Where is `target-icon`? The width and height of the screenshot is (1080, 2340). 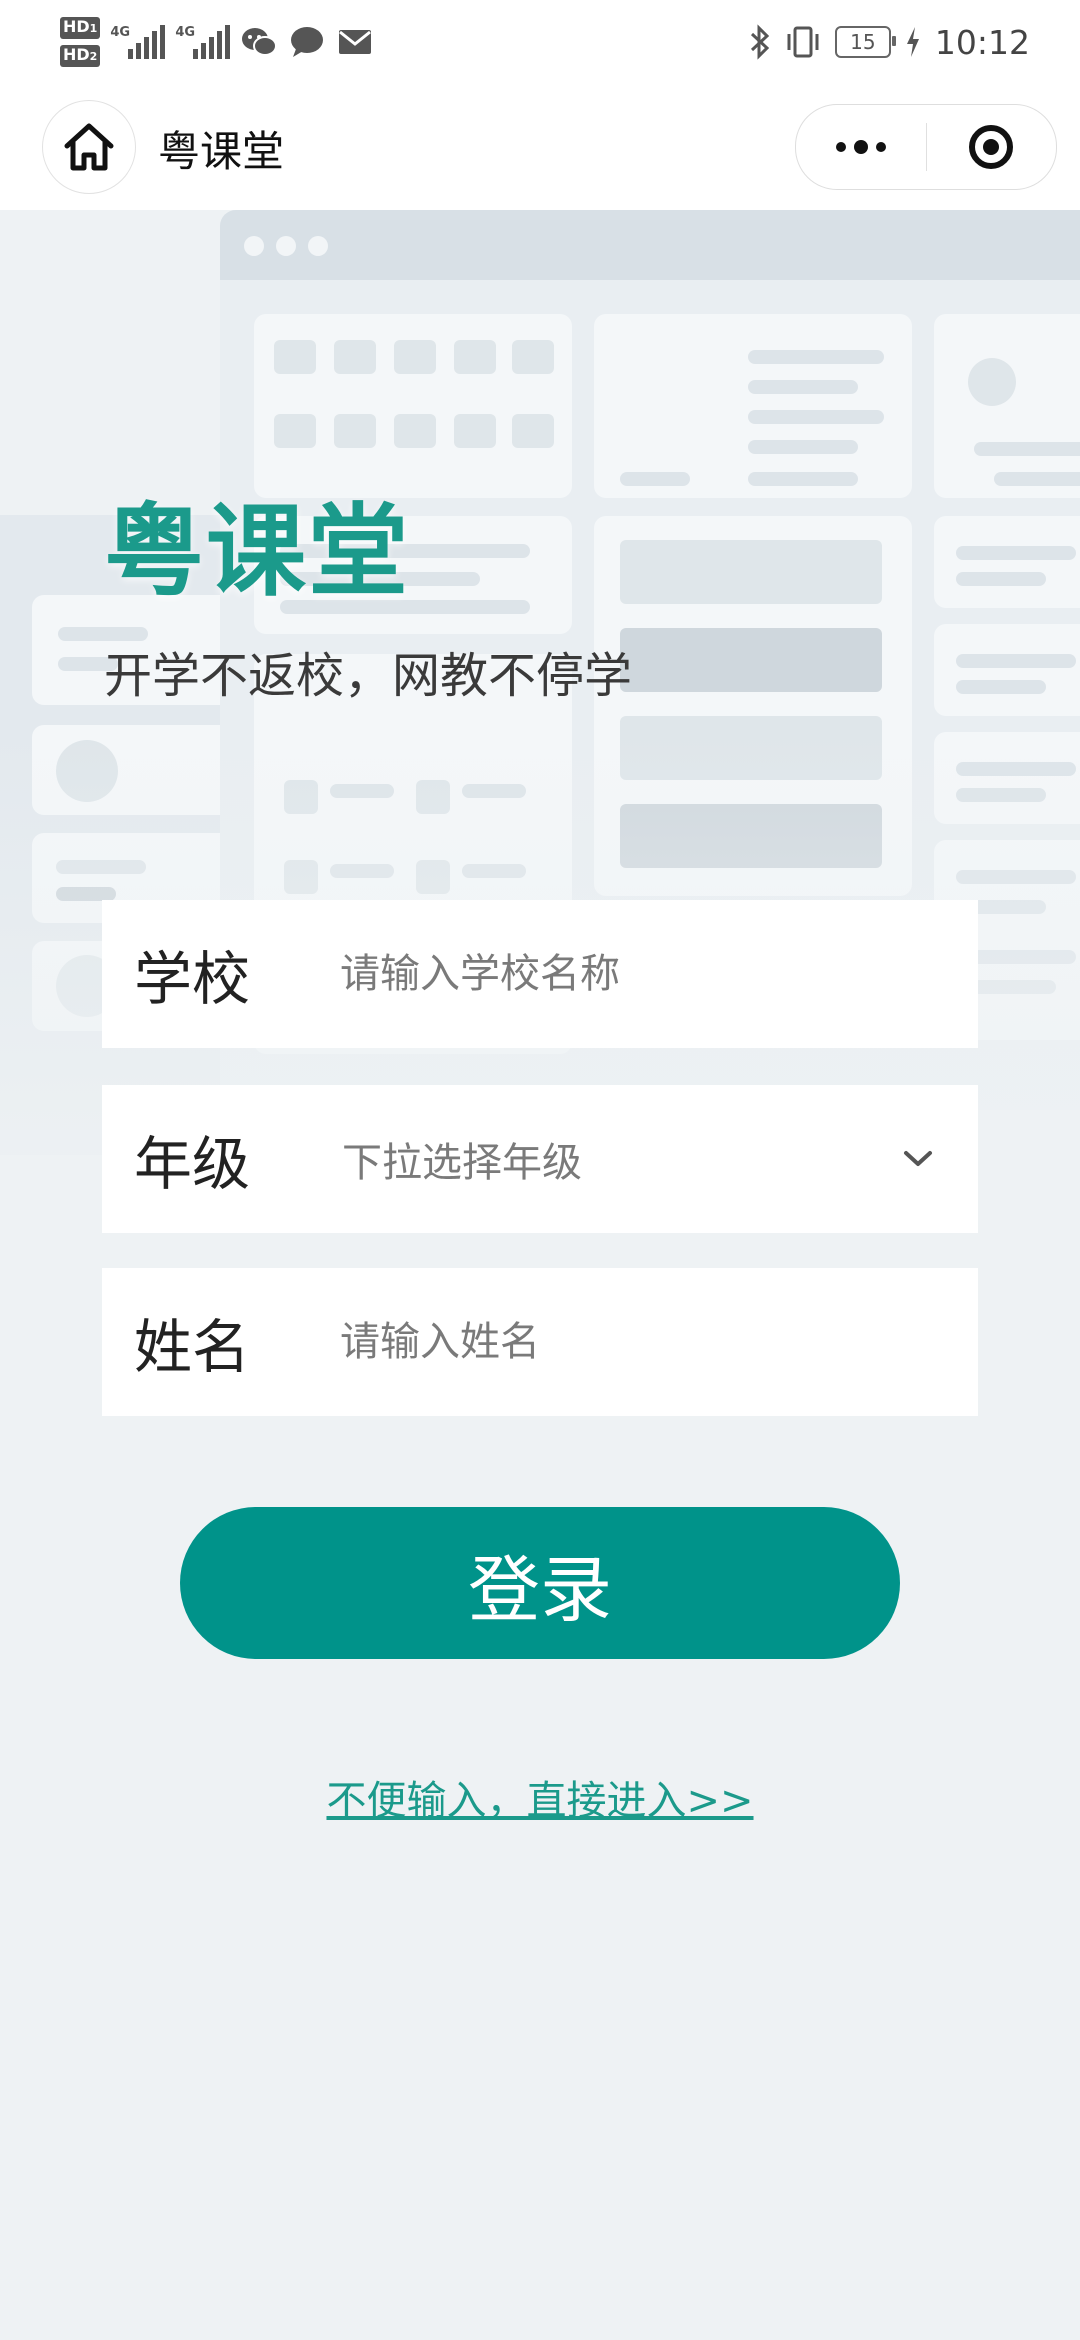 target-icon is located at coordinates (991, 147).